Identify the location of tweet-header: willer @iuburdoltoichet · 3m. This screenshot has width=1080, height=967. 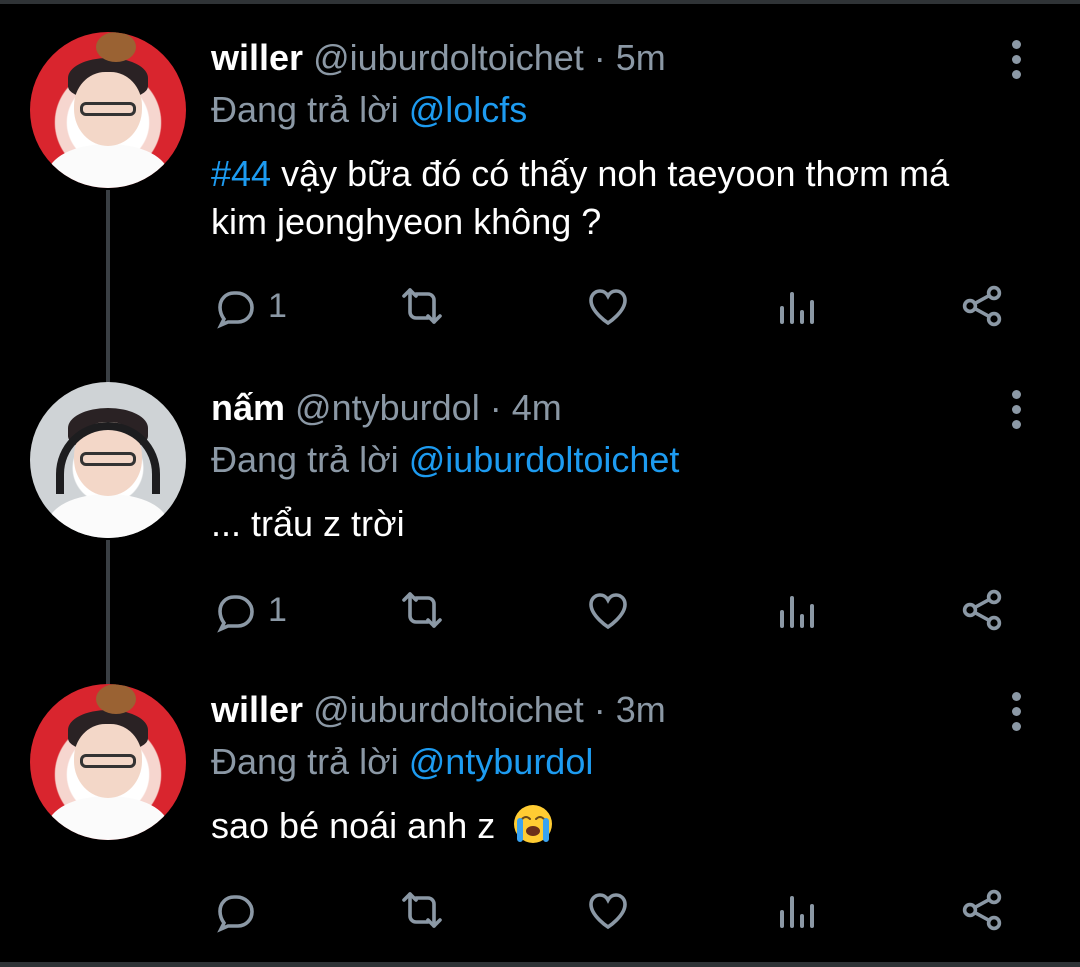
(438, 710).